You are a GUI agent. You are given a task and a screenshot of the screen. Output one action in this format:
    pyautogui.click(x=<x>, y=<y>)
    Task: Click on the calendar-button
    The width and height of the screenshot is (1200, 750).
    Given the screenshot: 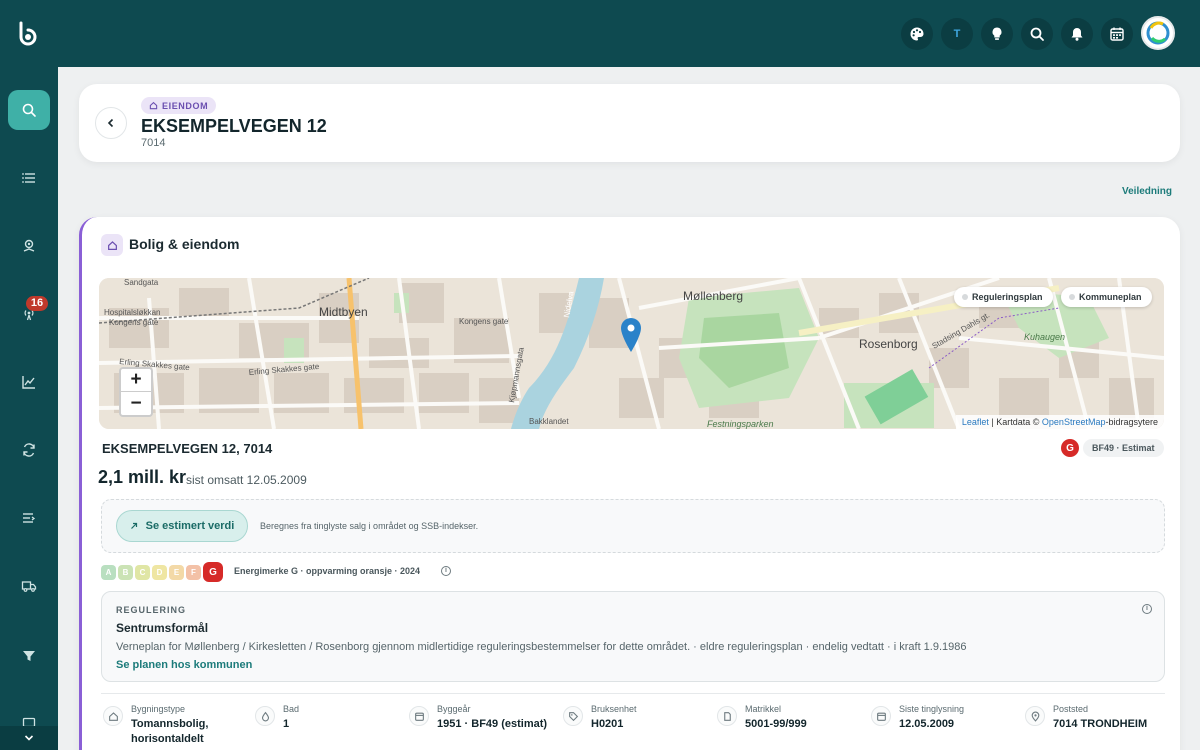 What is the action you would take?
    pyautogui.click(x=1117, y=34)
    